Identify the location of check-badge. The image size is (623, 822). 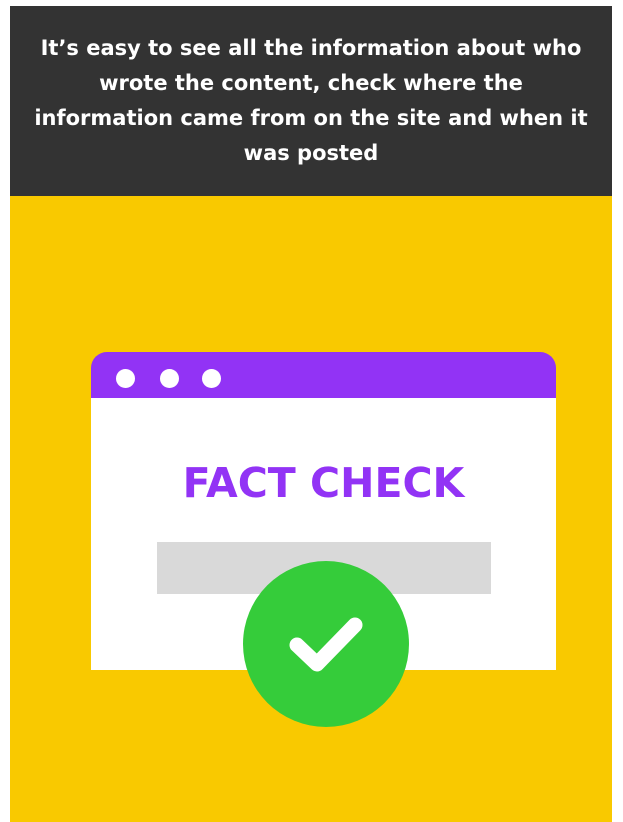
(326, 644).